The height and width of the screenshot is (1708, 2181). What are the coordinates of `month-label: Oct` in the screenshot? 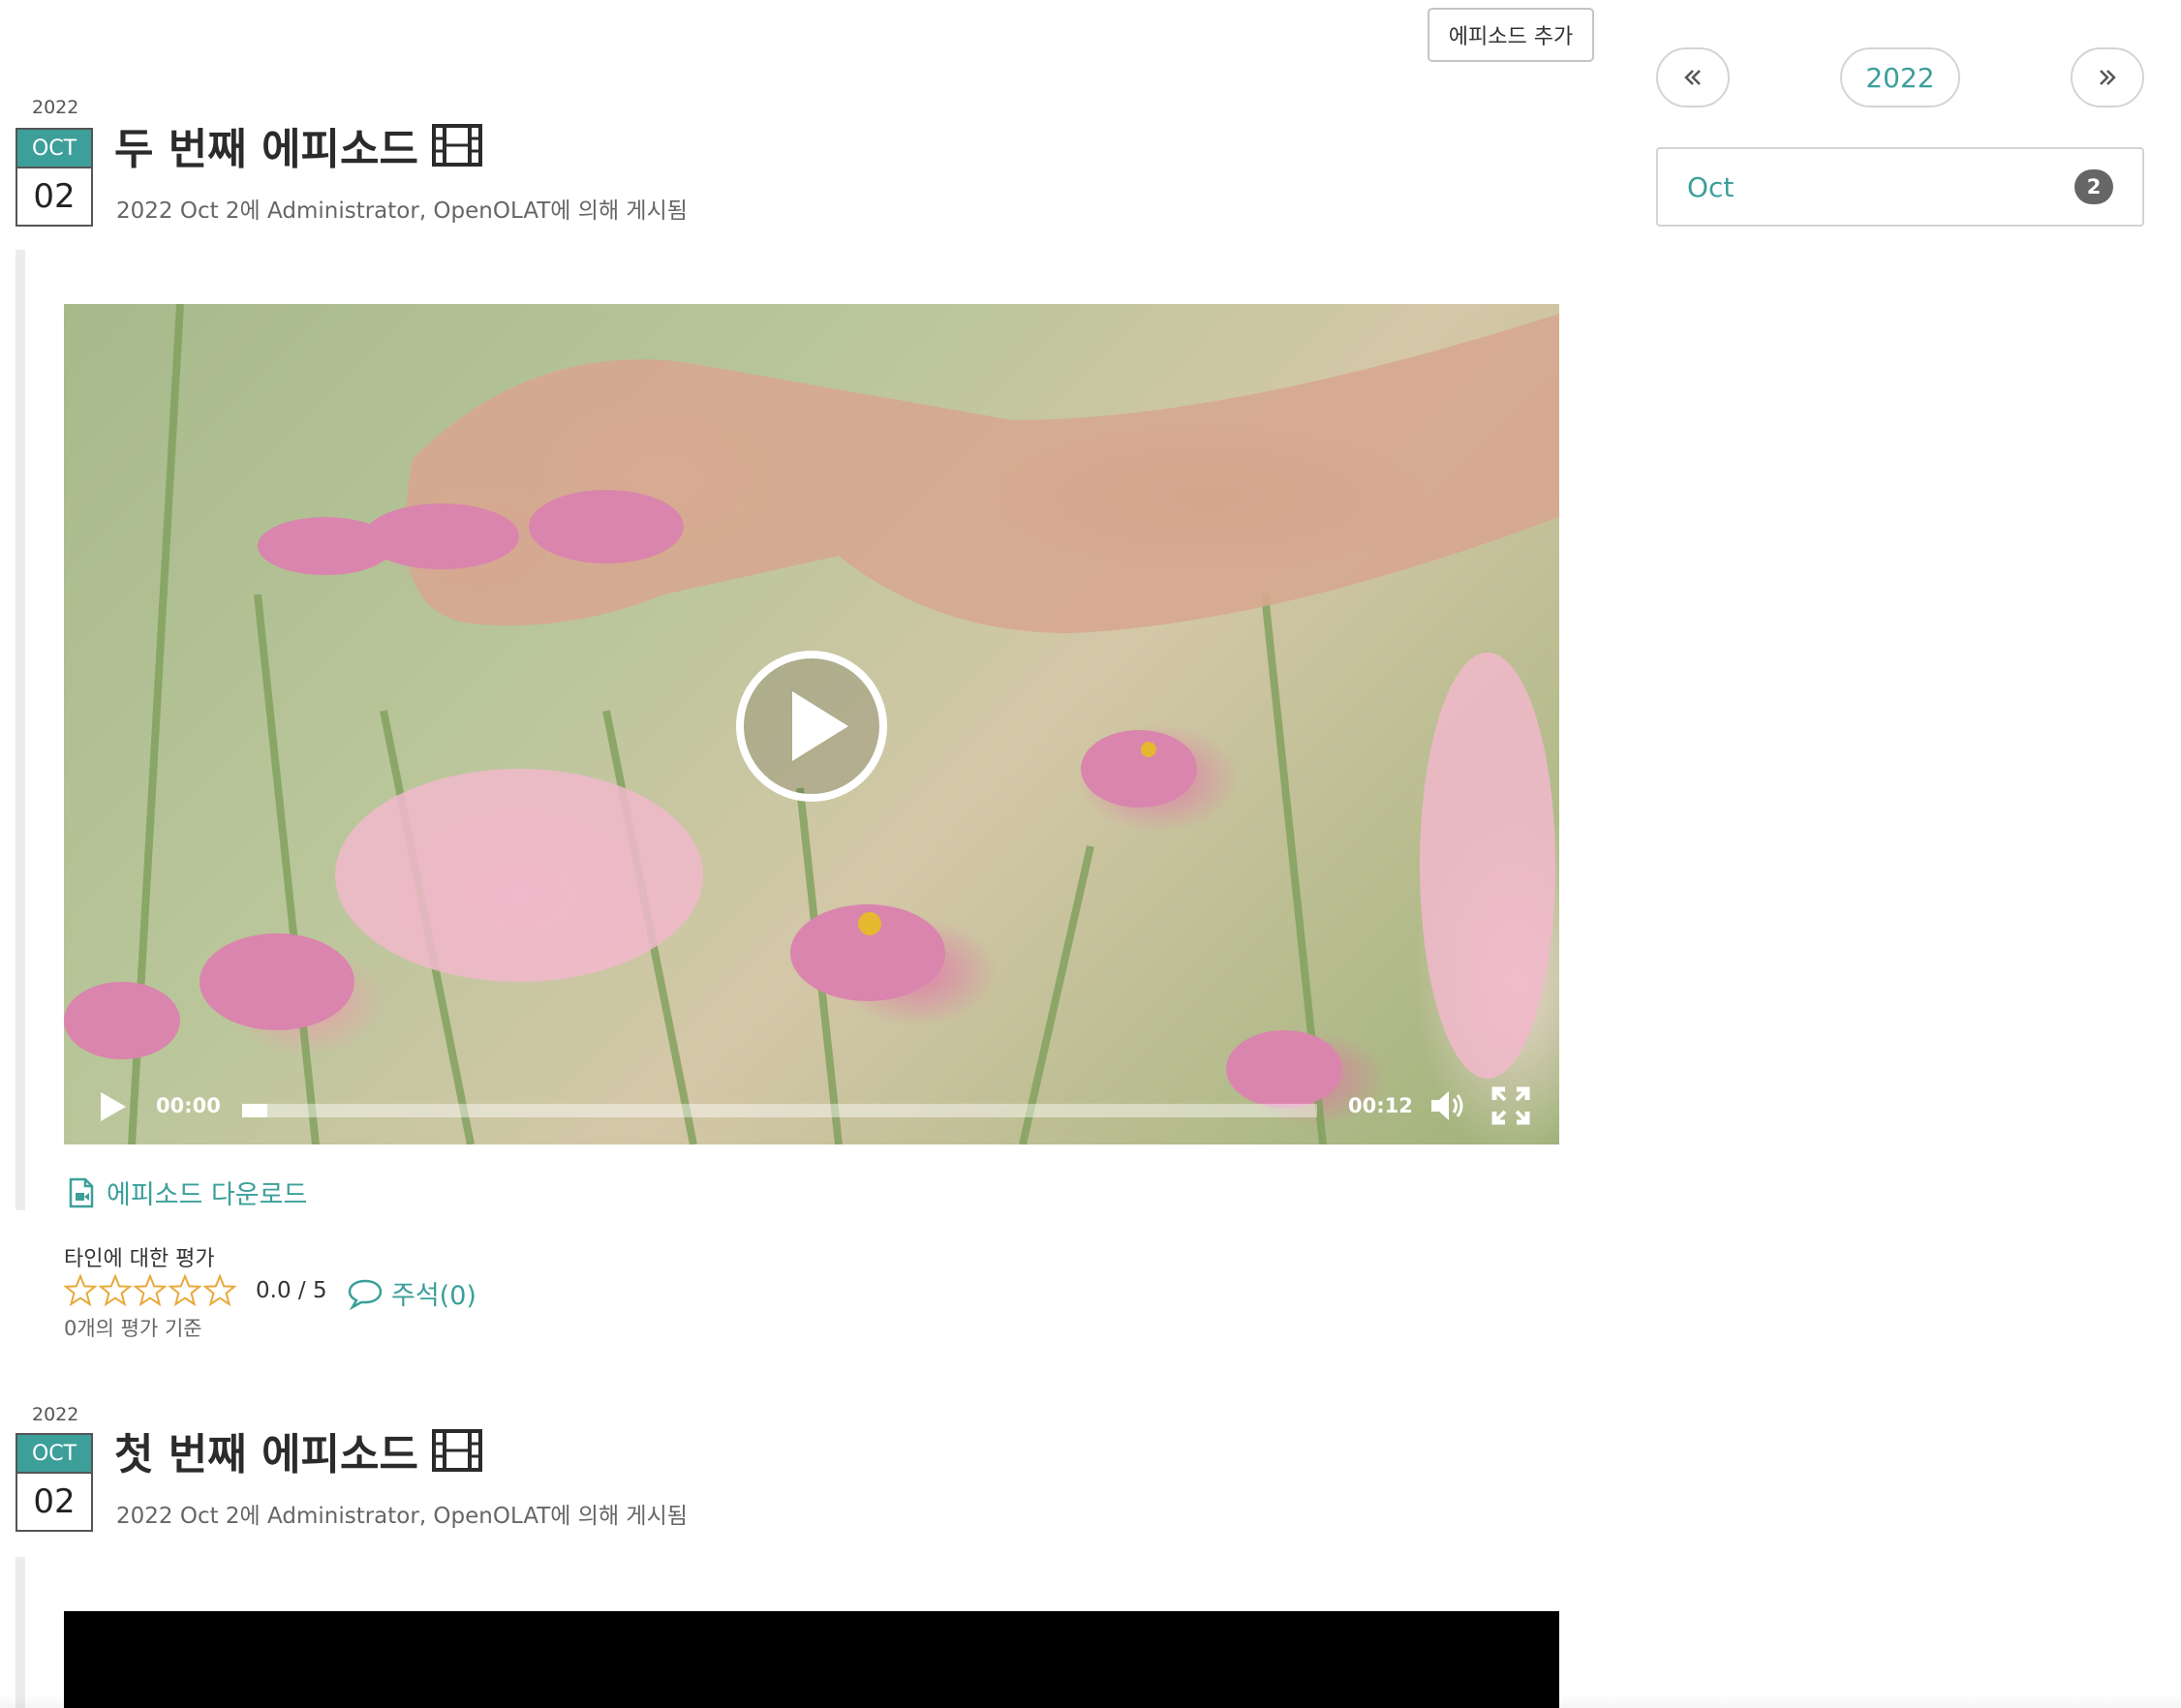 It's located at (1880, 187).